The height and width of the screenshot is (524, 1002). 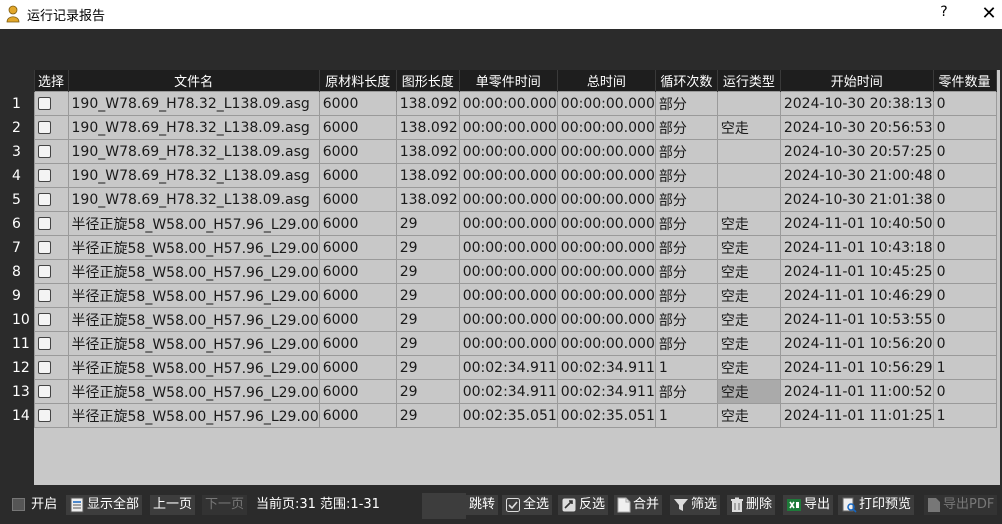 What do you see at coordinates (22, 415) in the screenshot?
I see `row-number: 14` at bounding box center [22, 415].